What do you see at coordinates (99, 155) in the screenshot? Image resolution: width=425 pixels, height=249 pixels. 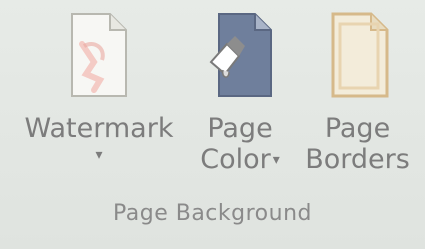 I see `watermark-dropdown-arrow: ▾` at bounding box center [99, 155].